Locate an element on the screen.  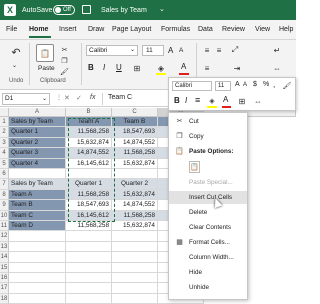
wrap-text-icon: ↵ is located at coordinates (277, 50).